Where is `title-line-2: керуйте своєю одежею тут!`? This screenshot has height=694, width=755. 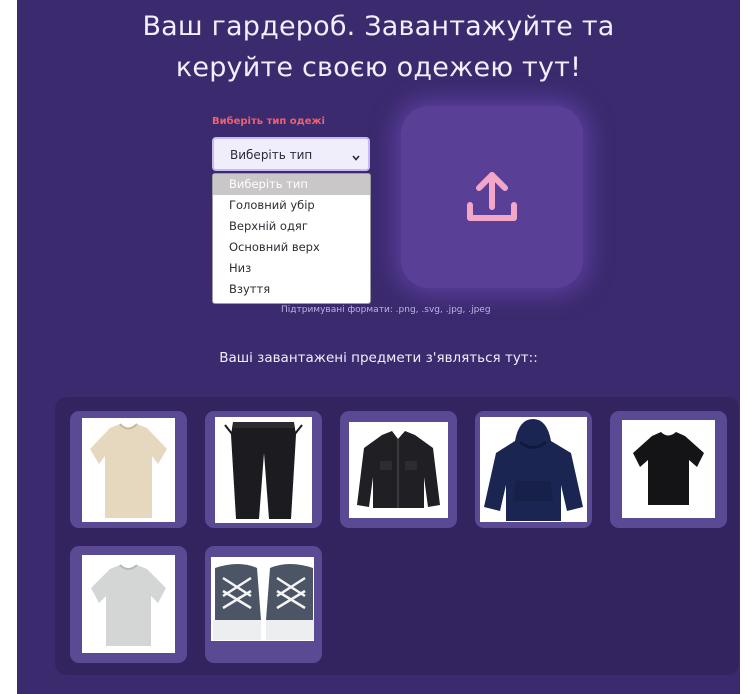 title-line-2: керуйте своєю одежею тут! is located at coordinates (378, 67).